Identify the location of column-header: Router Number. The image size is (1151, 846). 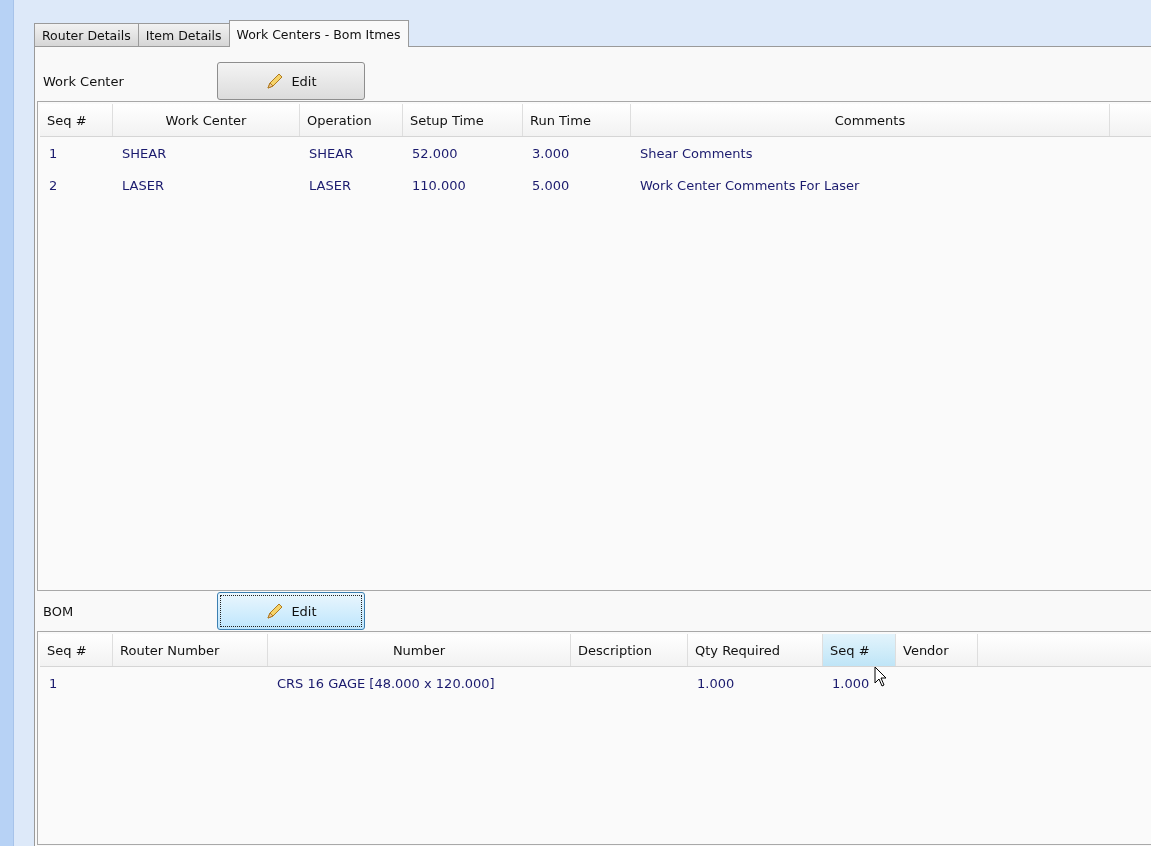
(190, 650).